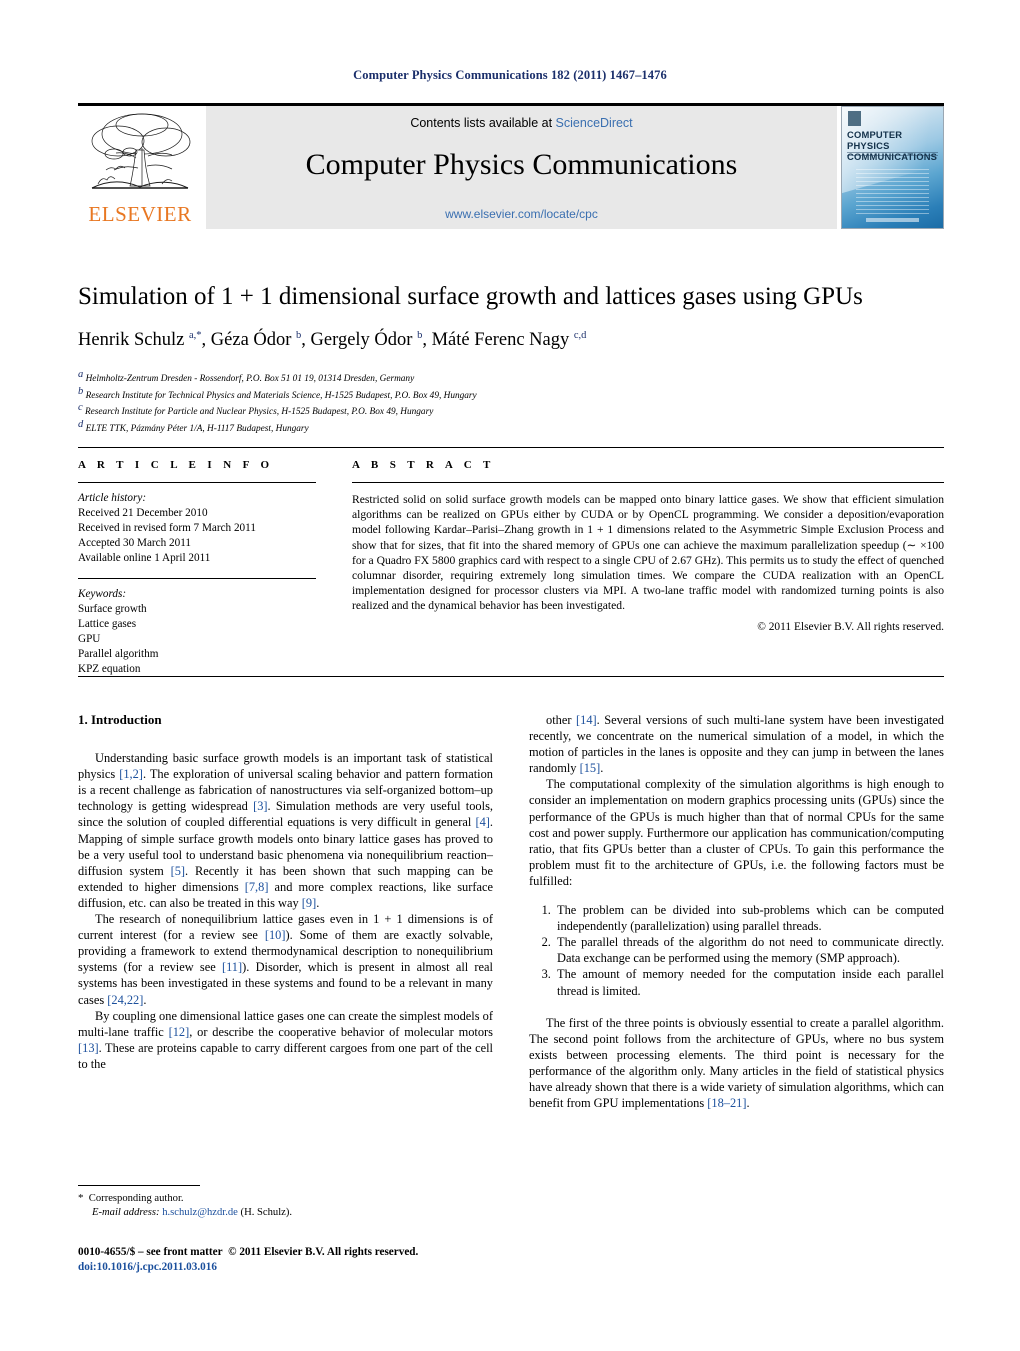 This screenshot has height=1351, width=1020. I want to click on citation-ref: [11], so click(232, 967).